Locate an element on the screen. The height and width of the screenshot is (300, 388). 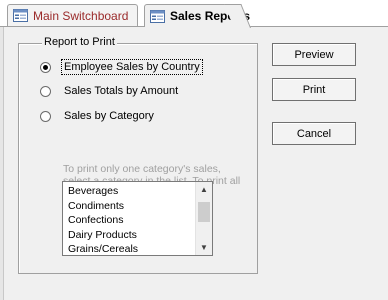
chevron-down-icon: ▼ is located at coordinates (204, 247).